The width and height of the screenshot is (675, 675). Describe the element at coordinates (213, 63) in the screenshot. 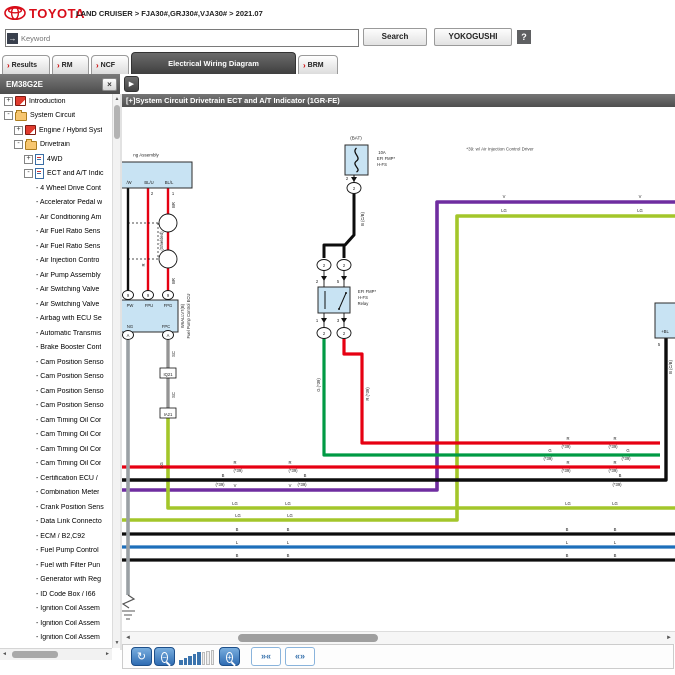

I see `tab-electrical-wiring-diagram: Electrical Wiring Diagram` at that location.